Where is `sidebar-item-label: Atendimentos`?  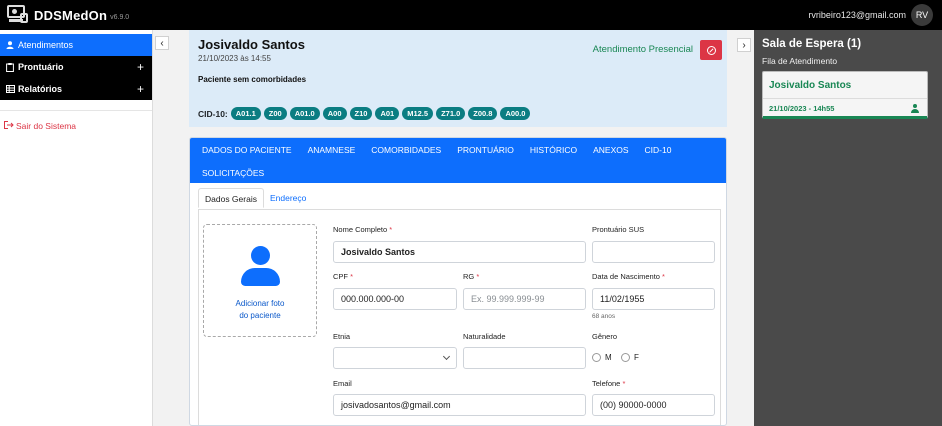
sidebar-item-label: Atendimentos is located at coordinates (46, 45).